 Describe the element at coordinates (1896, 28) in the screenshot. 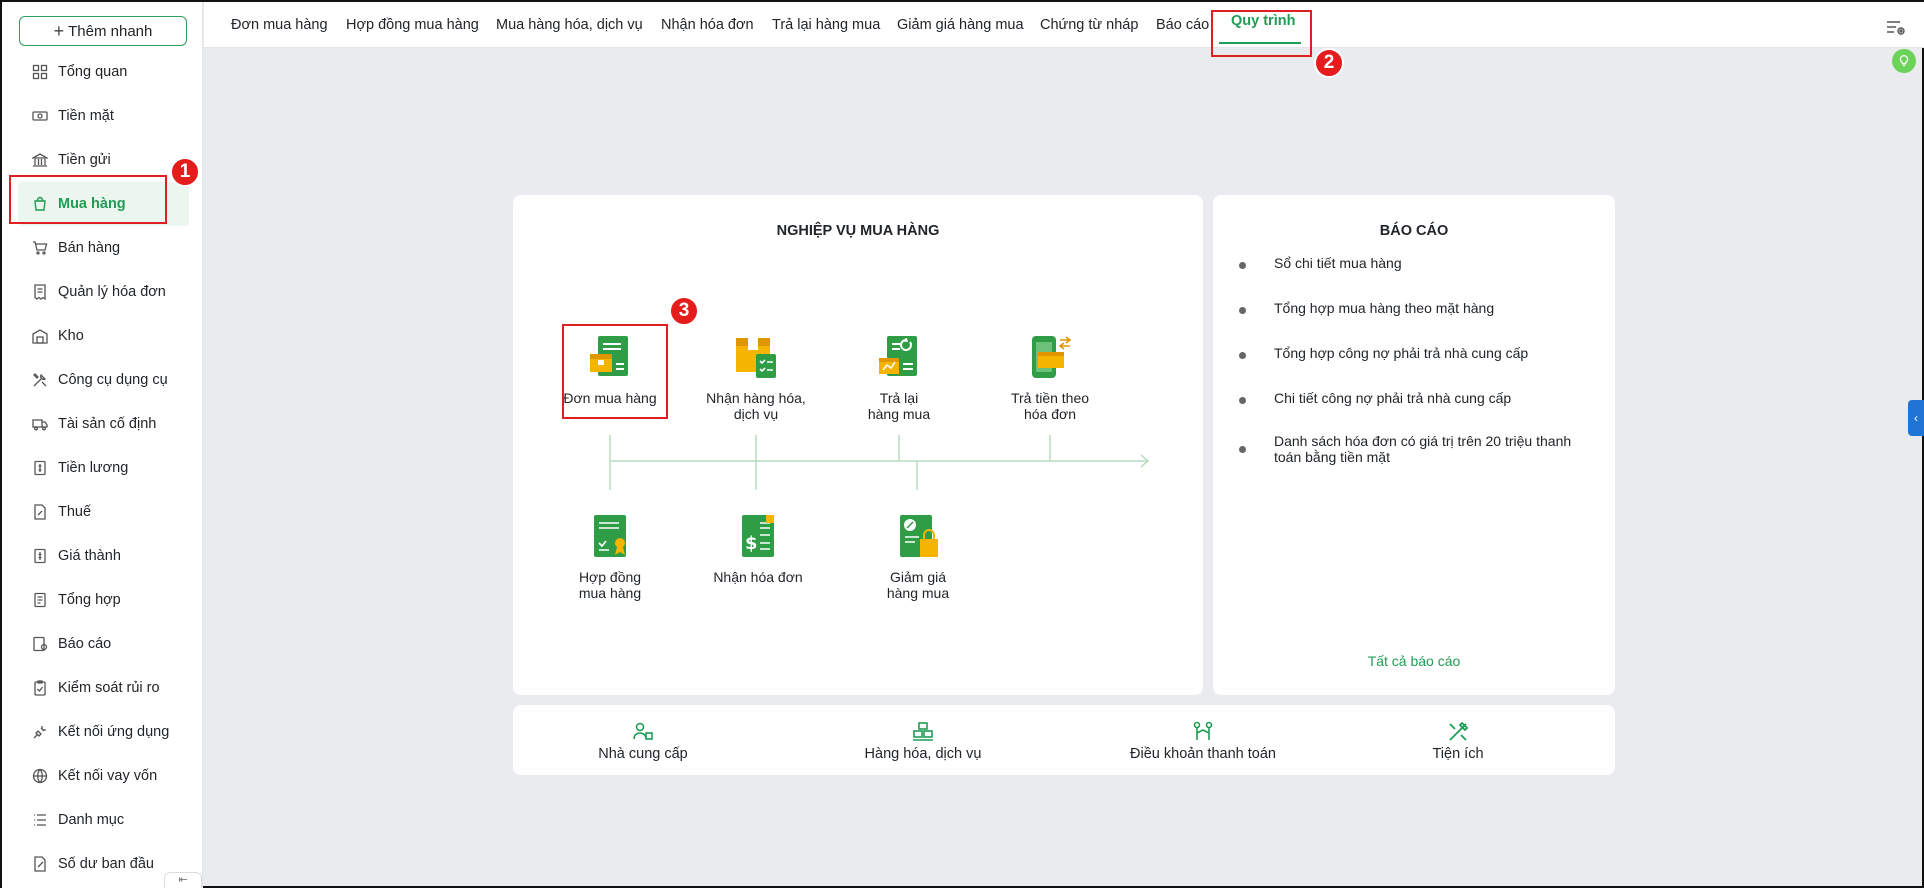

I see `column-settings-icon` at that location.